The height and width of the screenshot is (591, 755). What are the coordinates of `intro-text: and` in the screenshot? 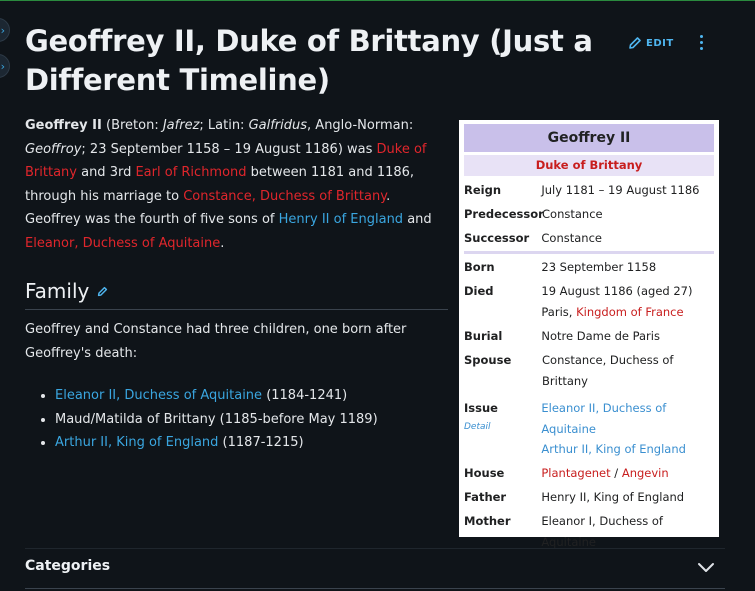 It's located at (417, 219).